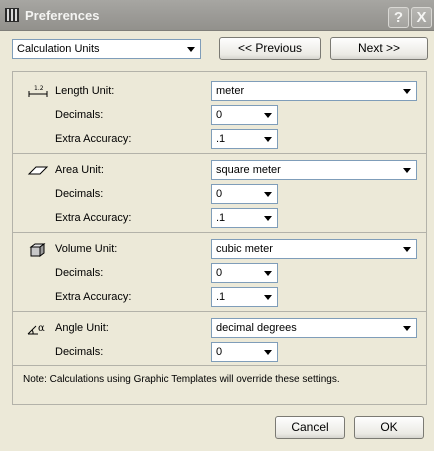  What do you see at coordinates (230, 91) in the screenshot?
I see `length-unit-value: meter` at bounding box center [230, 91].